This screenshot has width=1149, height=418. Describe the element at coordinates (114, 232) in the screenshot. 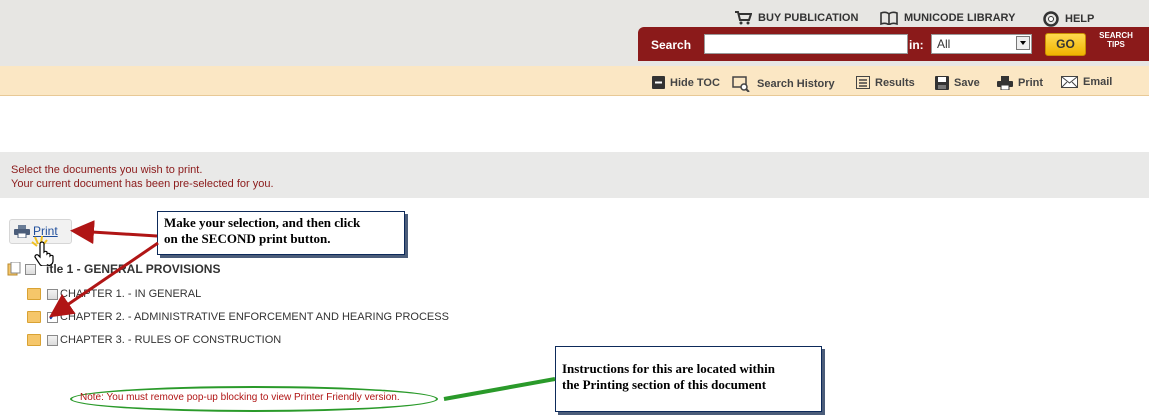

I see `arrow-to-print-button` at that location.